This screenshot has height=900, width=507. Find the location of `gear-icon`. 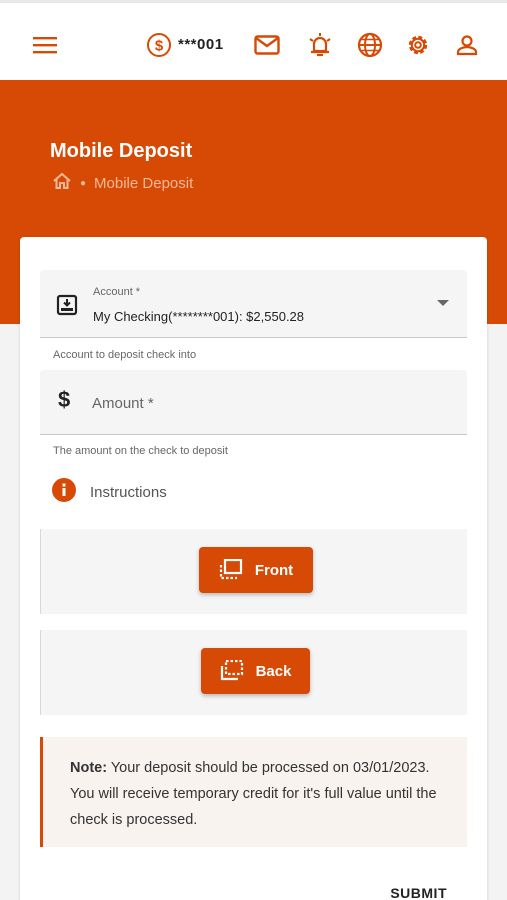

gear-icon is located at coordinates (418, 45).